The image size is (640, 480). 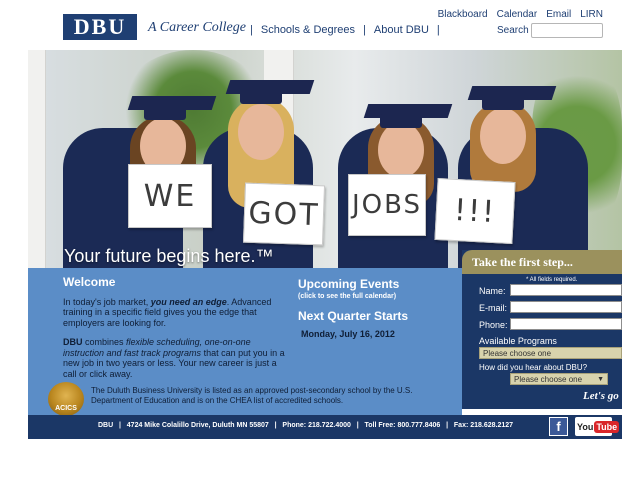 I want to click on email-label: E-mail:, so click(x=493, y=308).